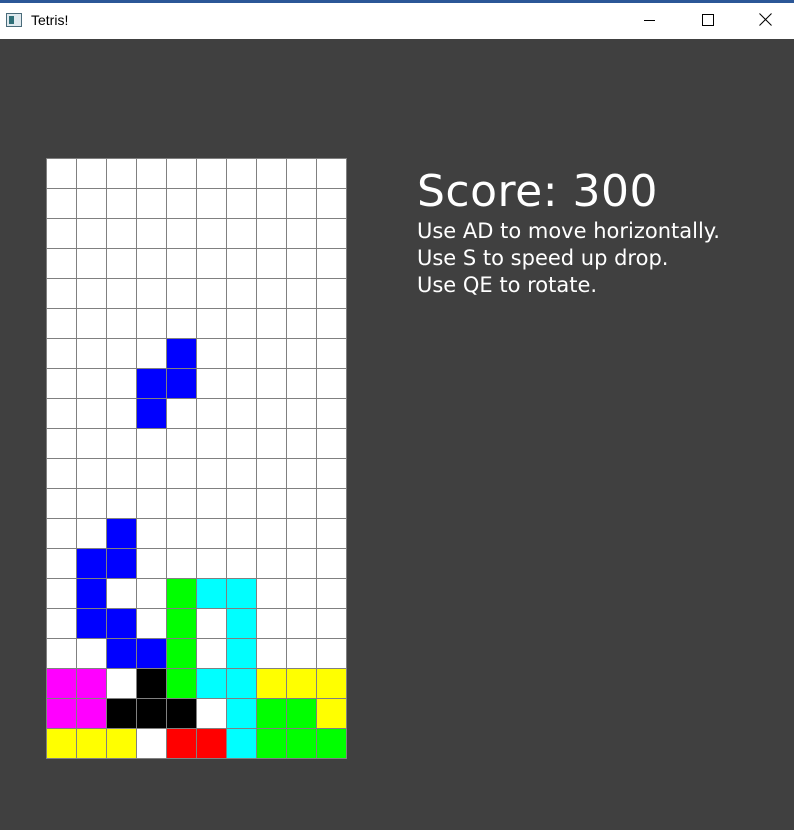  Describe the element at coordinates (568, 231) in the screenshot. I see `instruction-move: Use AD to move horizontally.` at that location.